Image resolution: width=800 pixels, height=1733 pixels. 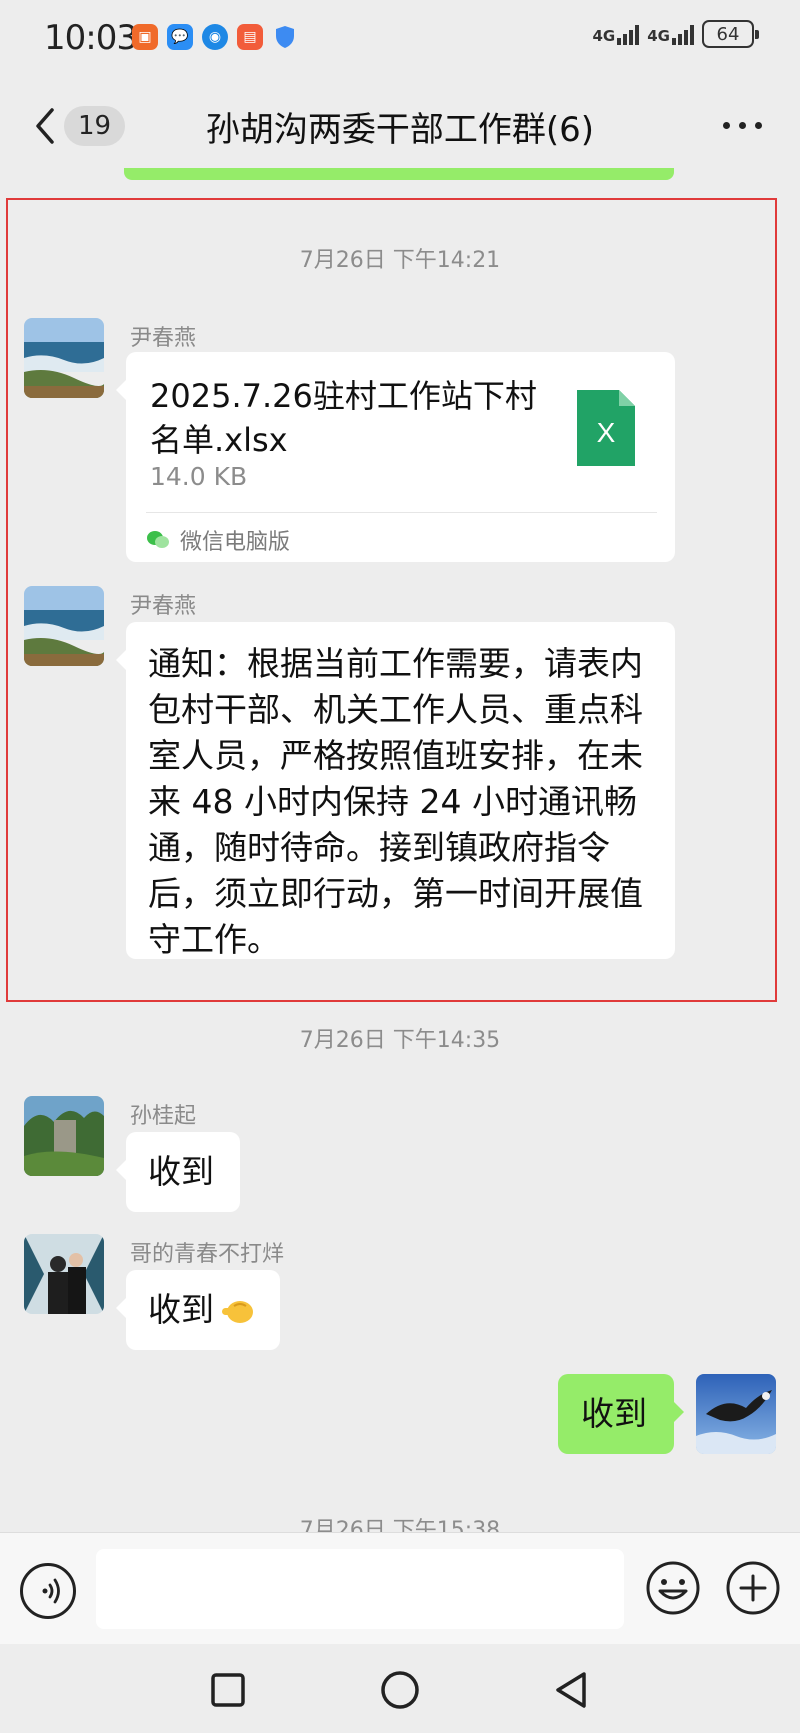 I want to click on file-size: 14.0 KB, so click(x=199, y=476).